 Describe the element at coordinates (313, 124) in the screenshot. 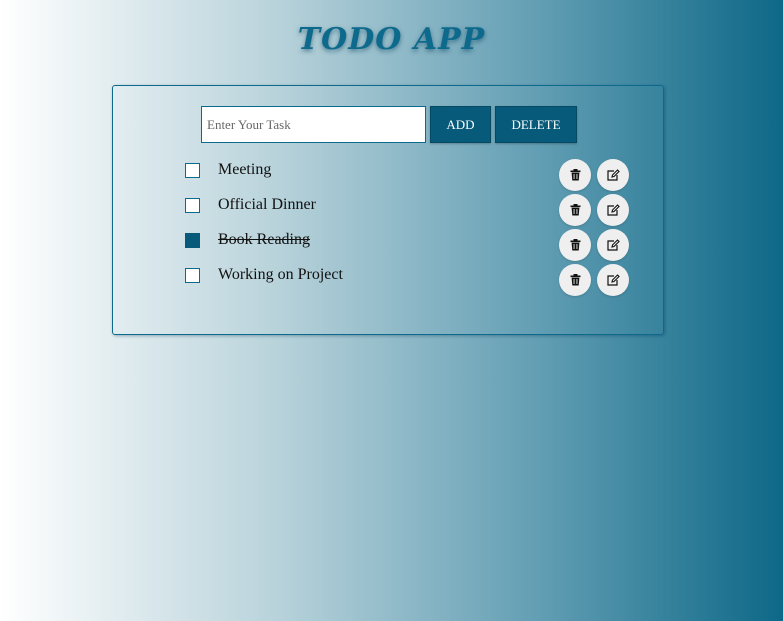

I see `task-input` at that location.